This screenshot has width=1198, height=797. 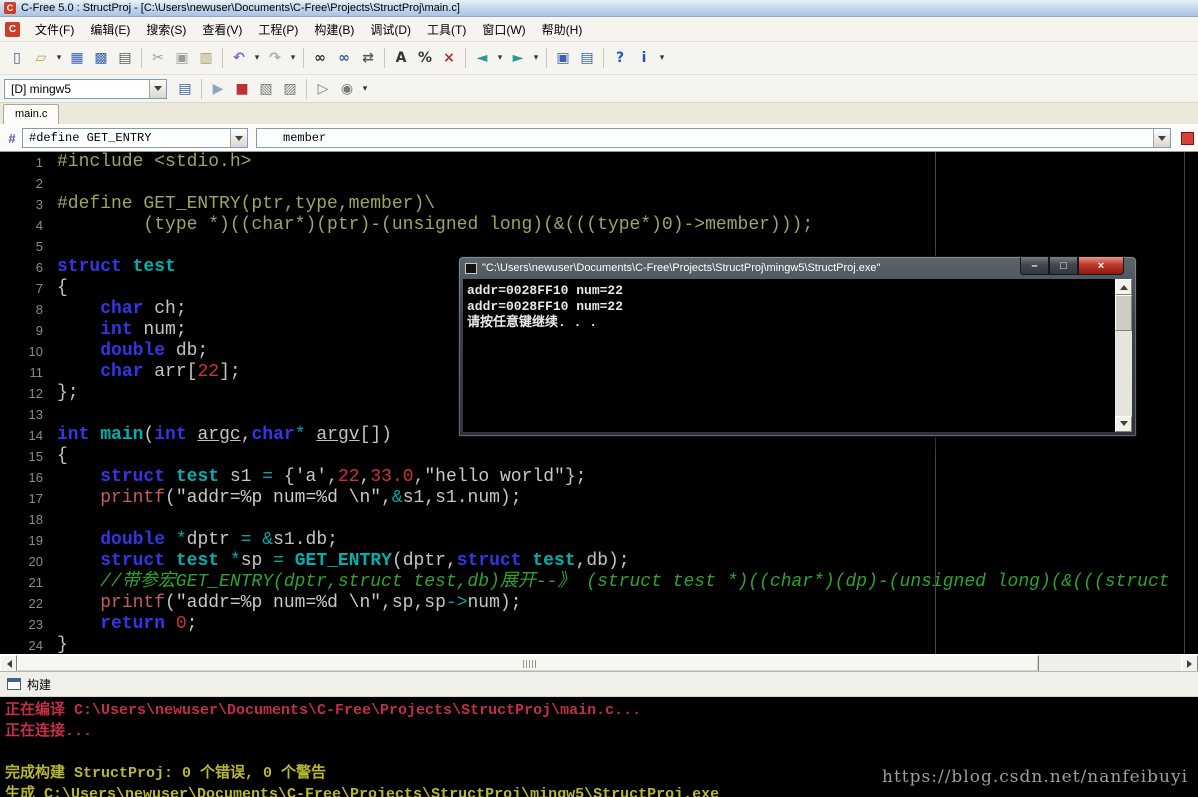 I want to click on save-all-icon: ▩, so click(x=101, y=58).